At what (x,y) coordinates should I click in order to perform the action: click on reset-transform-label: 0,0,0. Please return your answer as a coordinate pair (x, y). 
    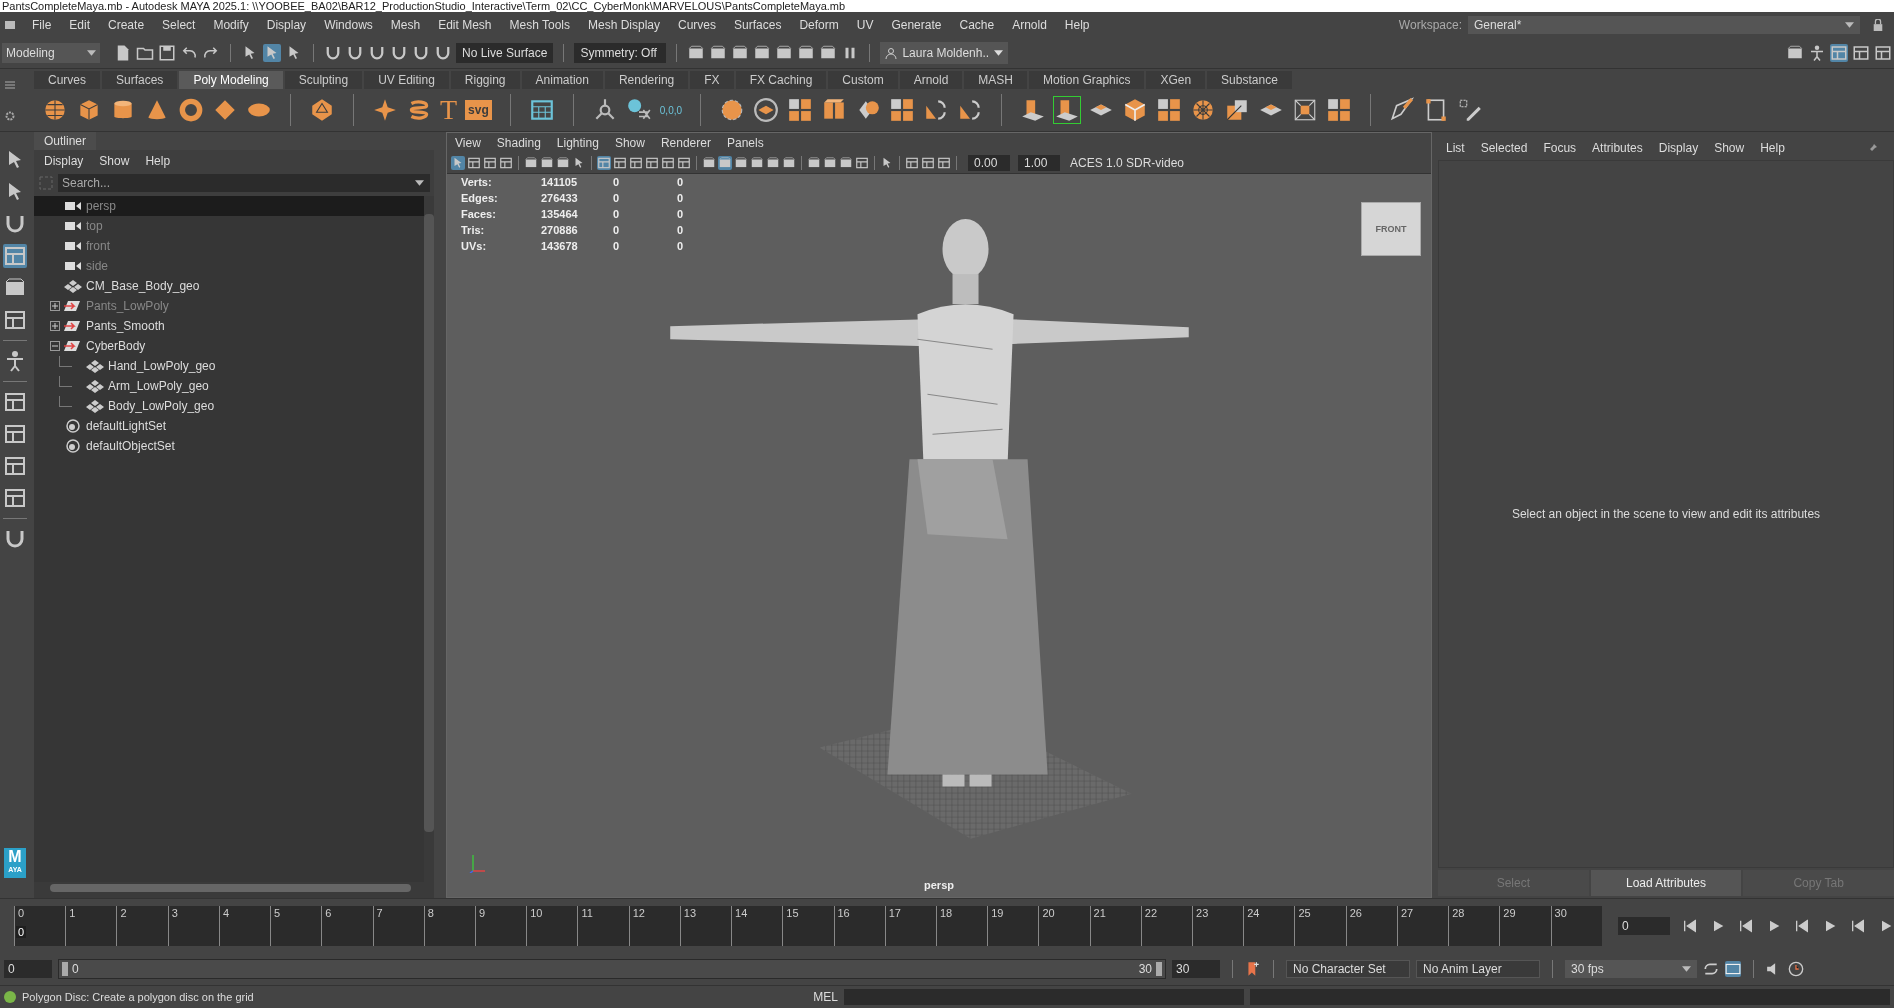
    Looking at the image, I should click on (671, 110).